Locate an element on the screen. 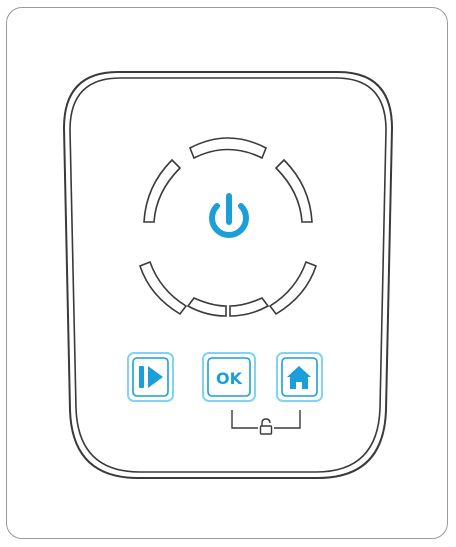 This screenshot has height=547, width=456. lock-bracket-left is located at coordinates (244, 419).